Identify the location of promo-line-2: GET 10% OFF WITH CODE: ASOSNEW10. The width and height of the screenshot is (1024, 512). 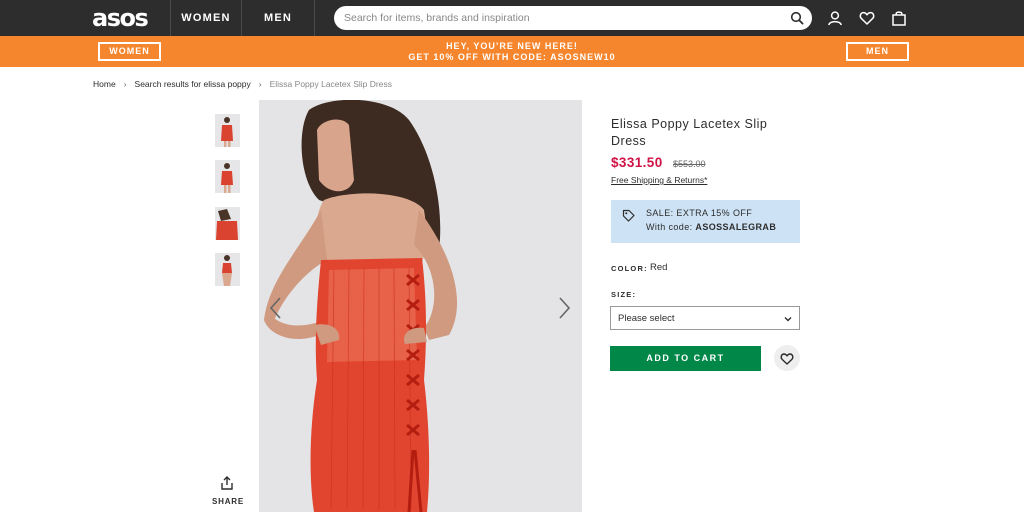
(512, 57).